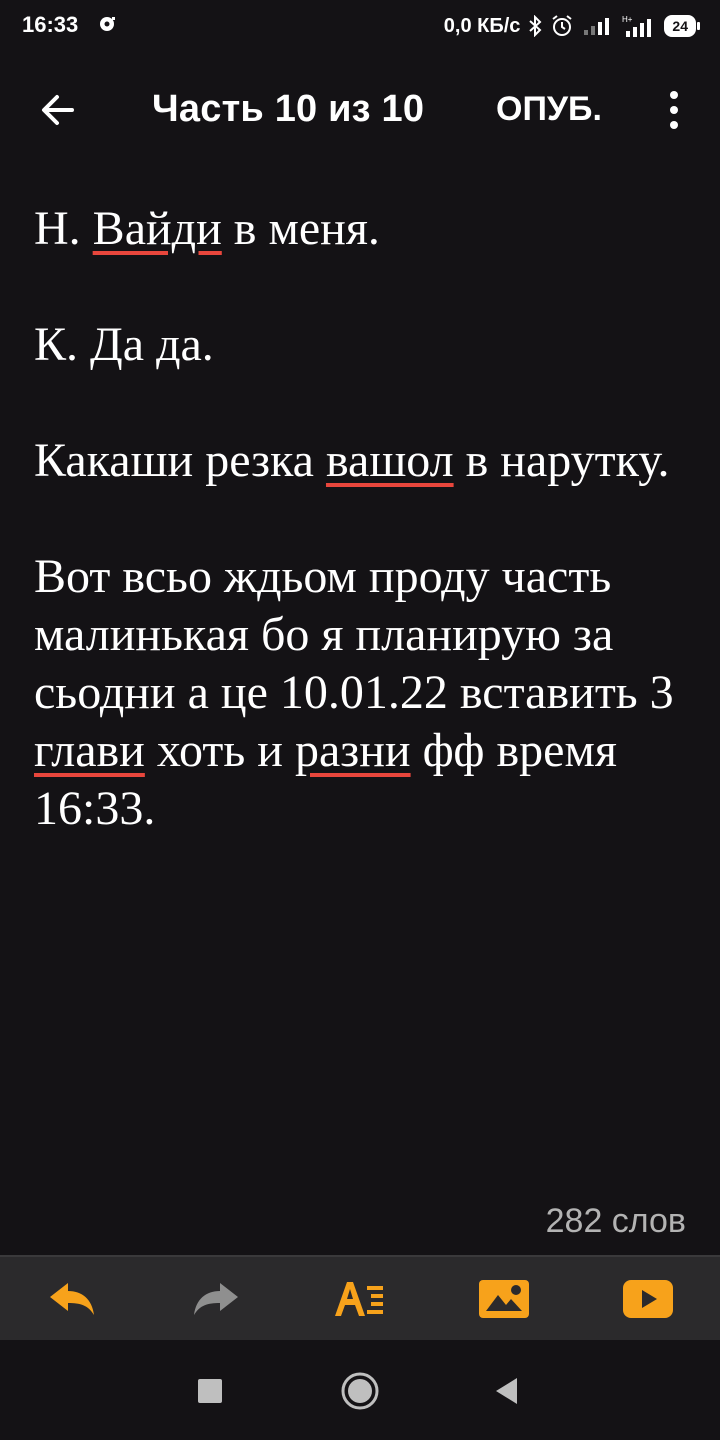 This screenshot has height=1440, width=720. I want to click on publish-button: ОПУБ., so click(549, 109).